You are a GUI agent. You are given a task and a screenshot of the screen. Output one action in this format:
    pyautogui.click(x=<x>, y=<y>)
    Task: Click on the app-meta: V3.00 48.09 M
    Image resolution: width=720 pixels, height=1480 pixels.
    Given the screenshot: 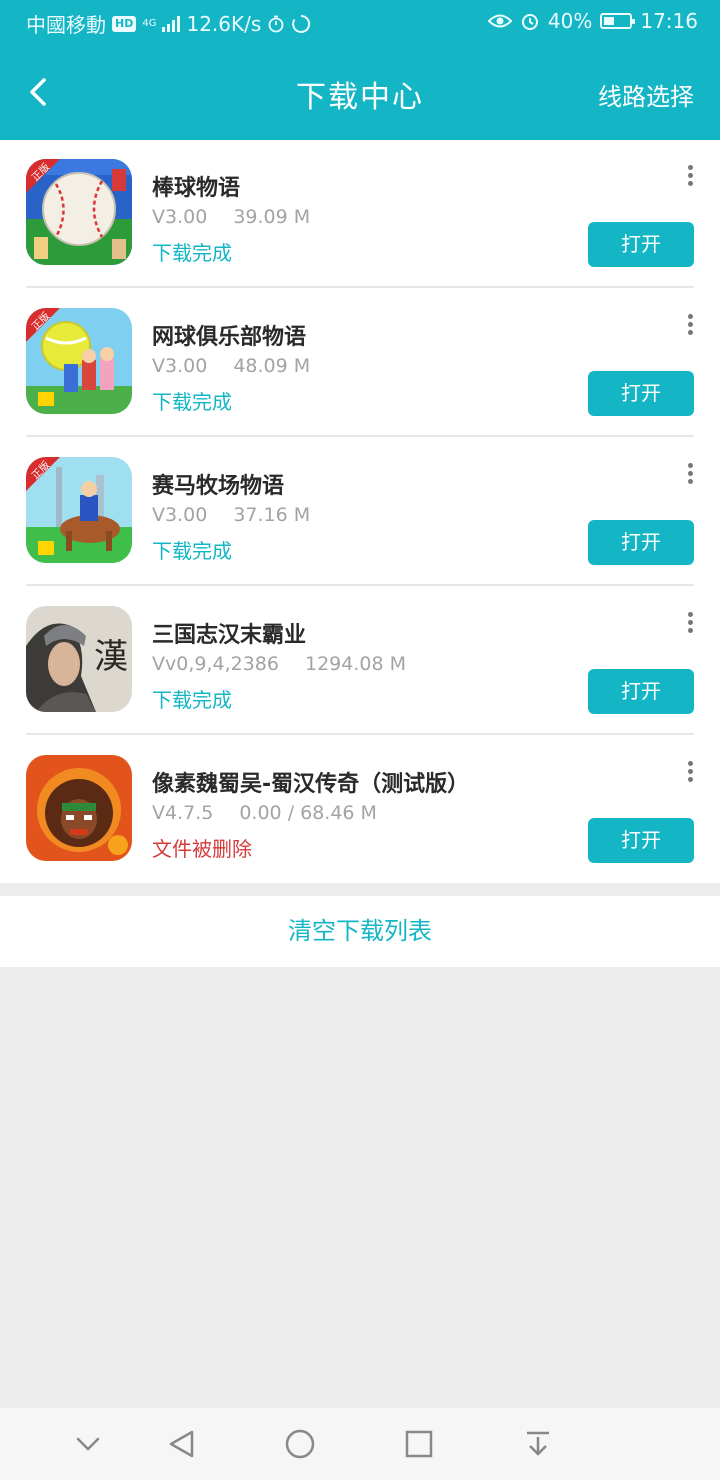 What is the action you would take?
    pyautogui.click(x=231, y=366)
    